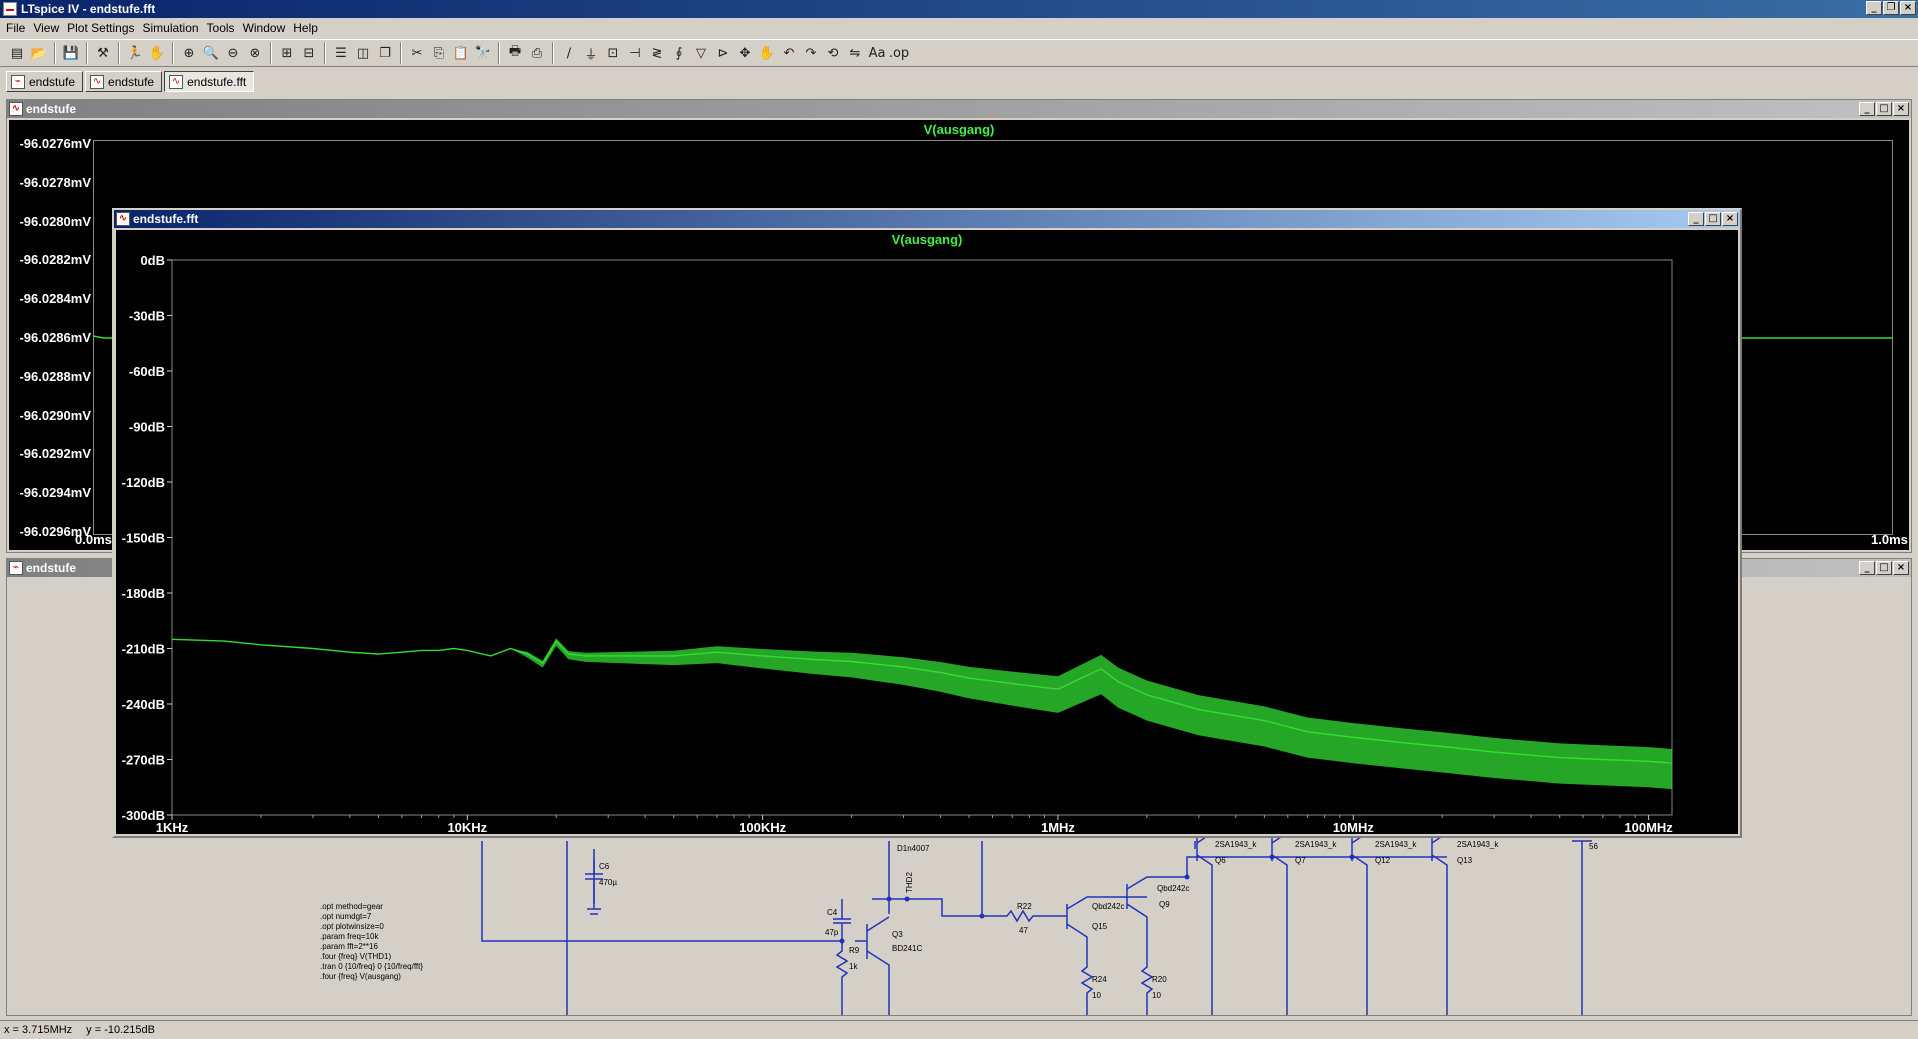 The image size is (1918, 1039). Describe the element at coordinates (1396, 844) in the screenshot. I see `q12-type: 2SA1943_k` at that location.